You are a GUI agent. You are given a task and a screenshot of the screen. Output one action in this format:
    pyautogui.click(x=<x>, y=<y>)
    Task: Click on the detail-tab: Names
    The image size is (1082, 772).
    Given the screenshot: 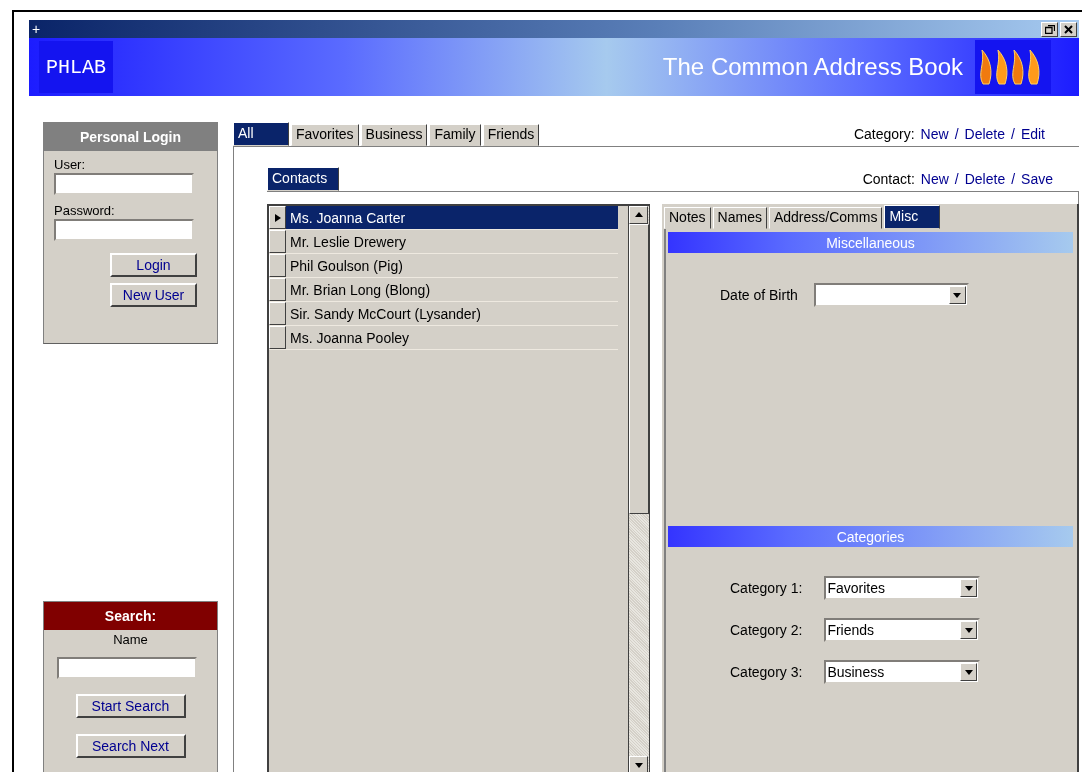 What is the action you would take?
    pyautogui.click(x=739, y=218)
    